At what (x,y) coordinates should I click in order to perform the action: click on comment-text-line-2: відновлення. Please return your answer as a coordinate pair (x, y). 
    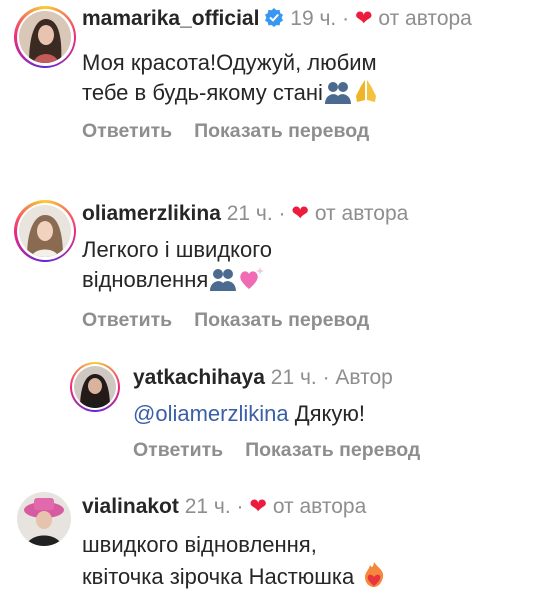
    Looking at the image, I should click on (145, 279).